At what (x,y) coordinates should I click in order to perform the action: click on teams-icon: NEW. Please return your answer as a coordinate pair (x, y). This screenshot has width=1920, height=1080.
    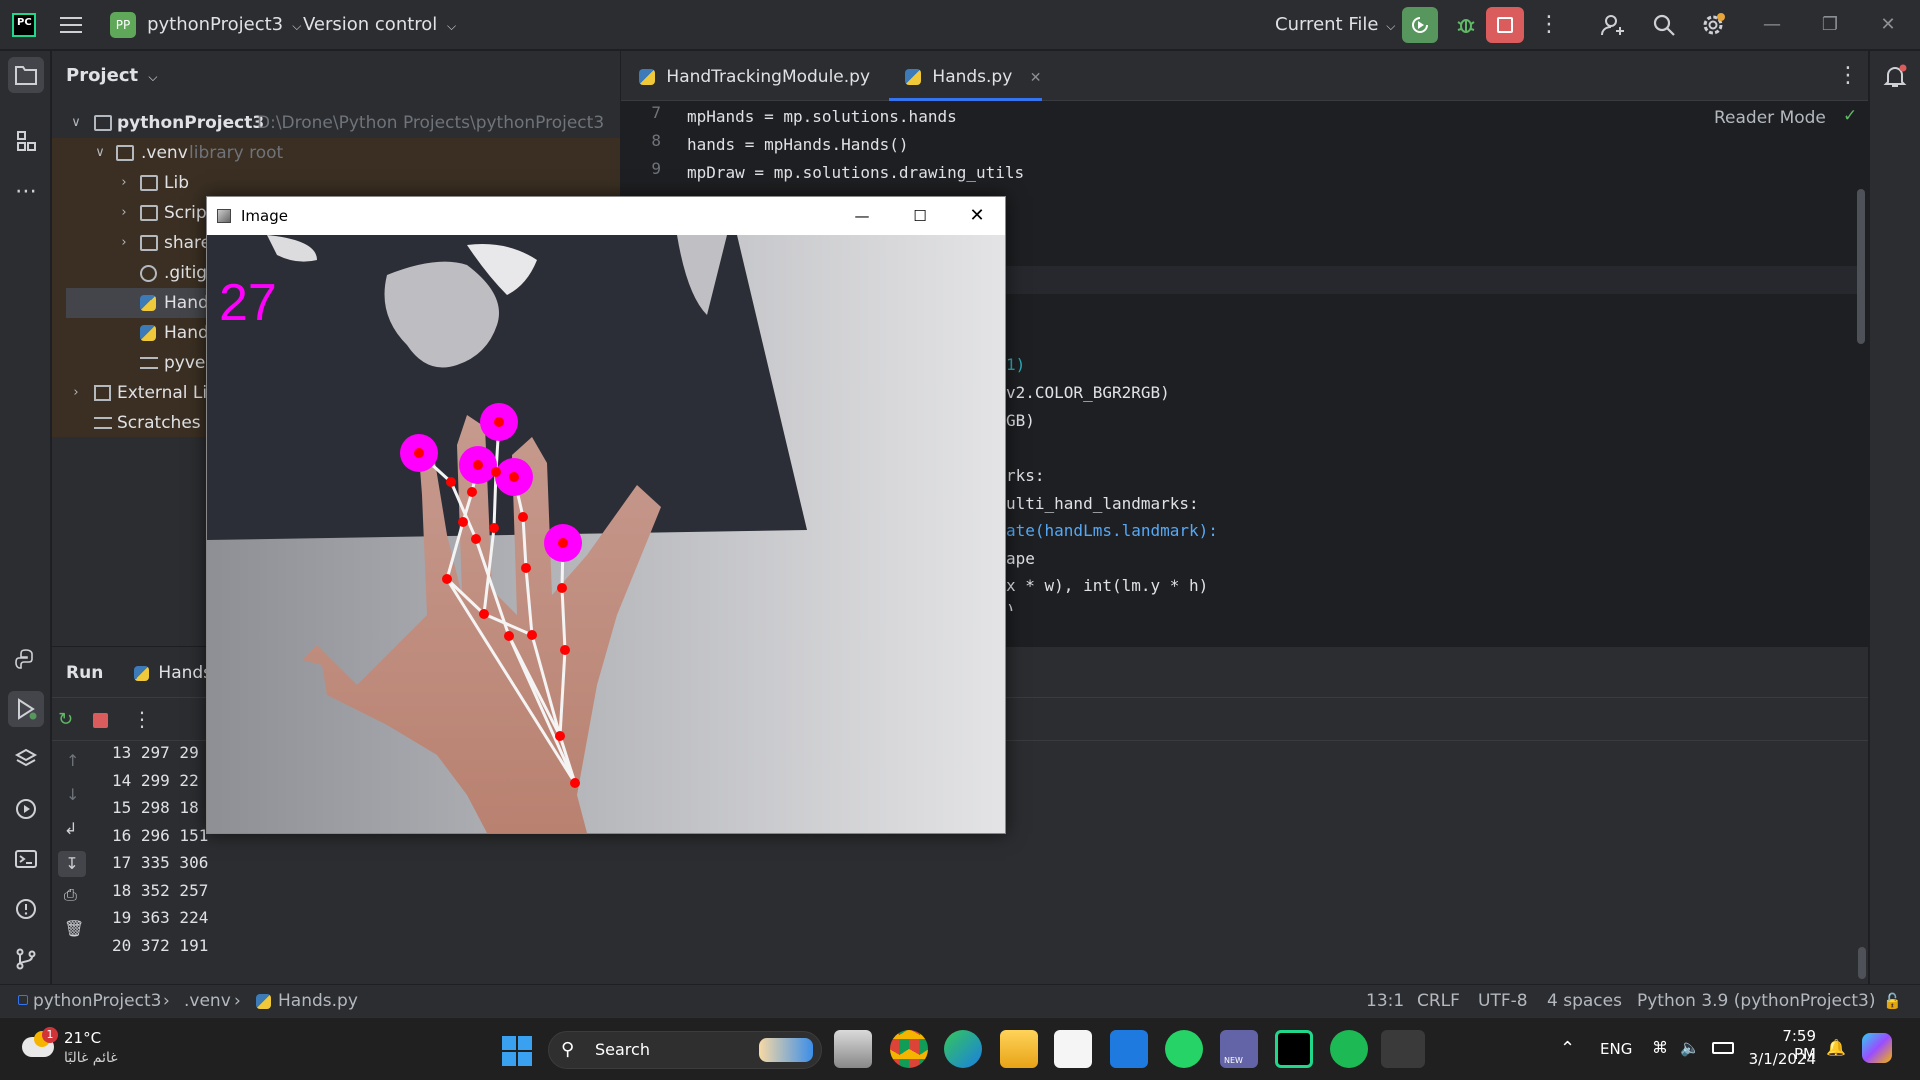
    Looking at the image, I should click on (1239, 1049).